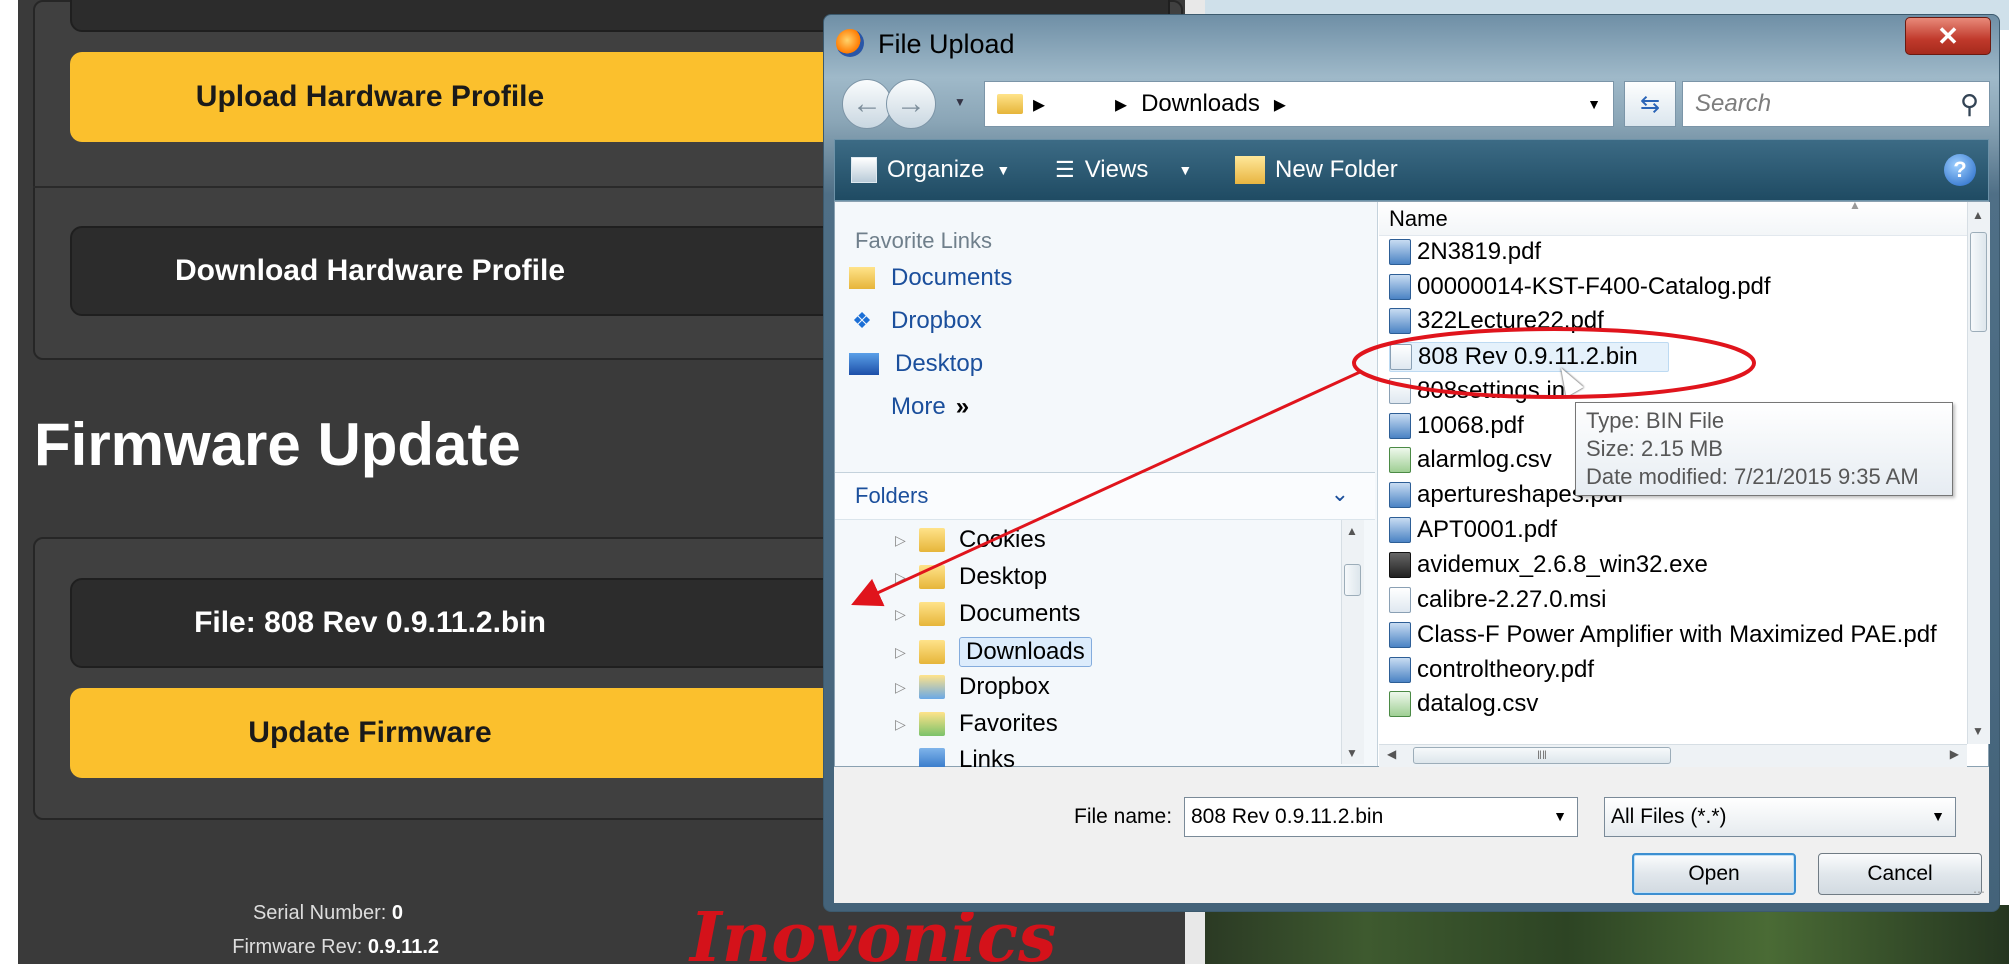 Image resolution: width=2009 pixels, height=964 pixels. I want to click on pointer-arrow, so click(1106, 488).